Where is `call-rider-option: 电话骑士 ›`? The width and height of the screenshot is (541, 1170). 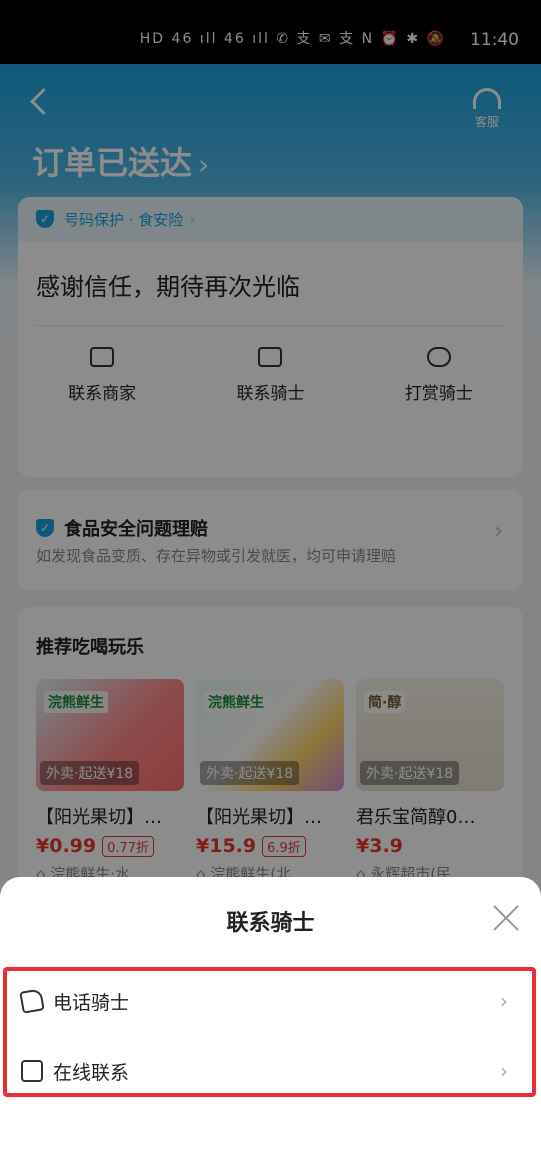
call-rider-option: 电话骑士 › is located at coordinates (268, 1001).